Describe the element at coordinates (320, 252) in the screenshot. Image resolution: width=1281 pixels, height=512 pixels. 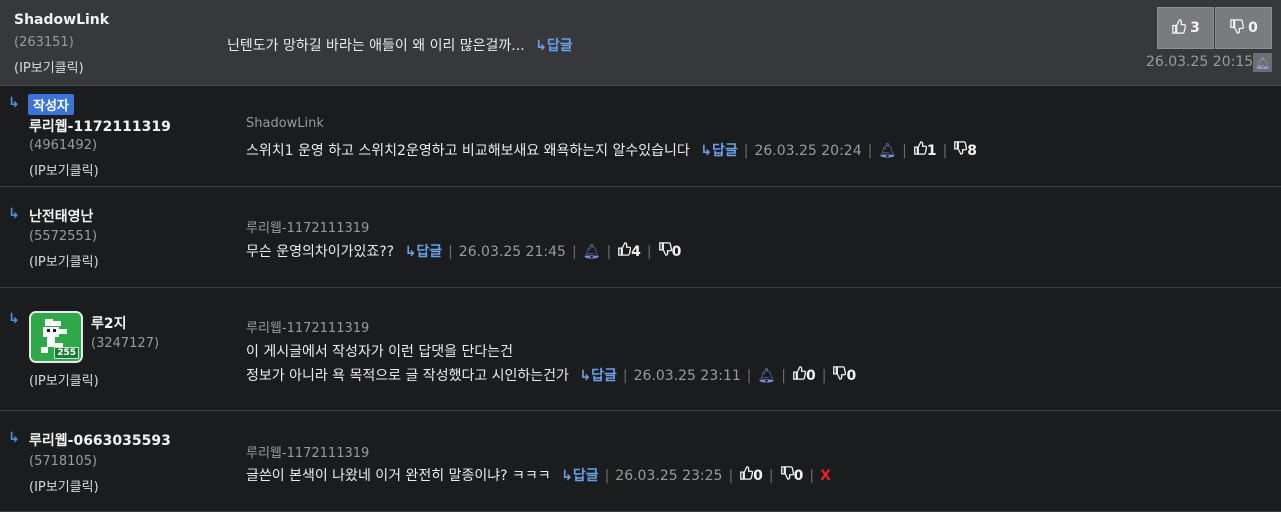
I see `comment-text: 무슨 운영의차이가있죠??` at that location.